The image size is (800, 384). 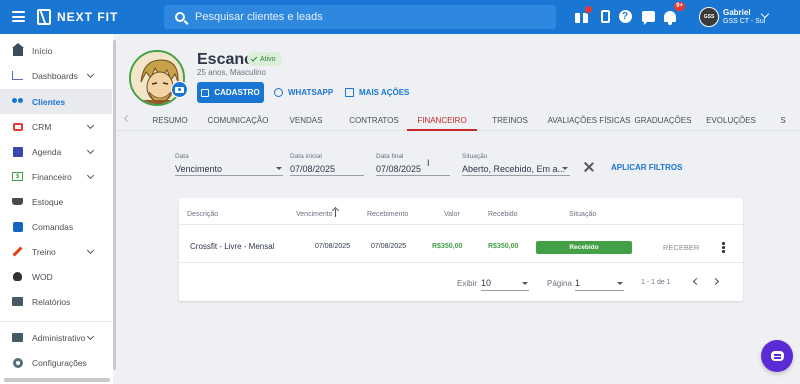 What do you see at coordinates (47, 151) in the screenshot?
I see `sidebar-item-label: Agenda` at bounding box center [47, 151].